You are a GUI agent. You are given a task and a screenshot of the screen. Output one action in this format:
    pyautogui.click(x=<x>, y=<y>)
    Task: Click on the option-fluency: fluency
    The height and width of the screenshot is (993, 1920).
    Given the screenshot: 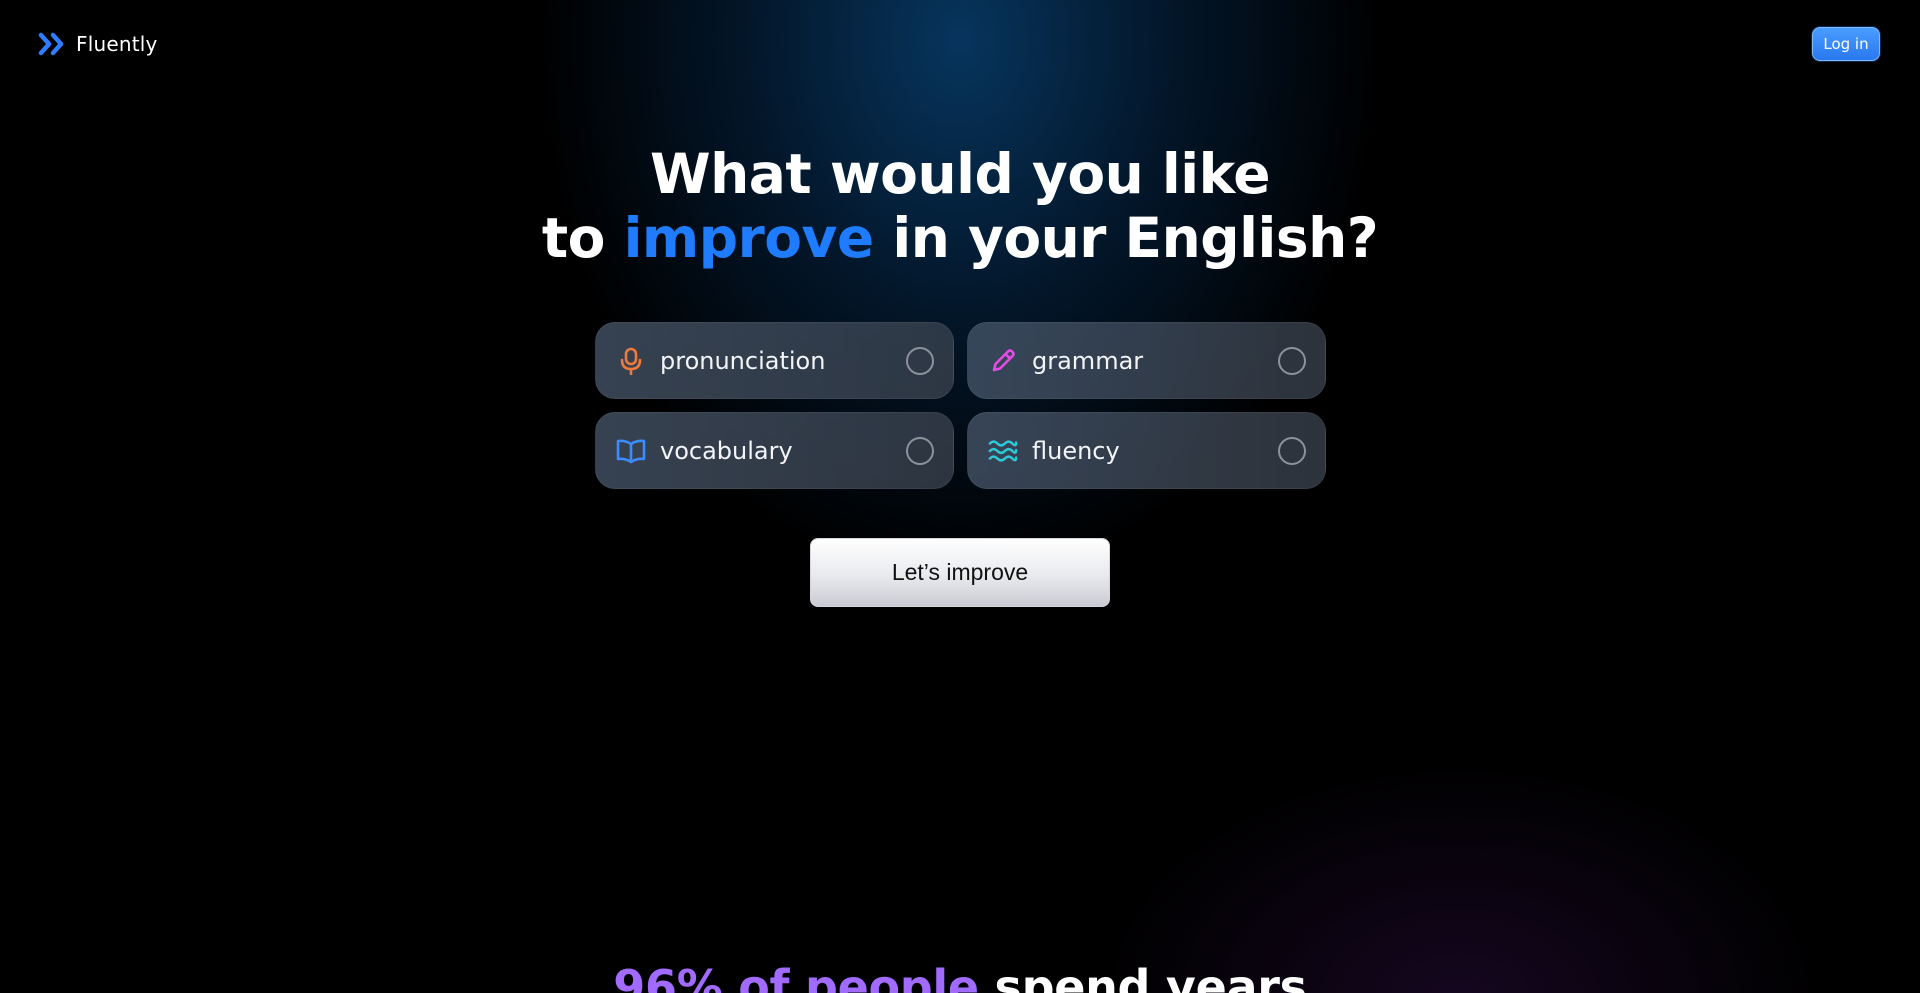 What is the action you would take?
    pyautogui.click(x=1146, y=450)
    